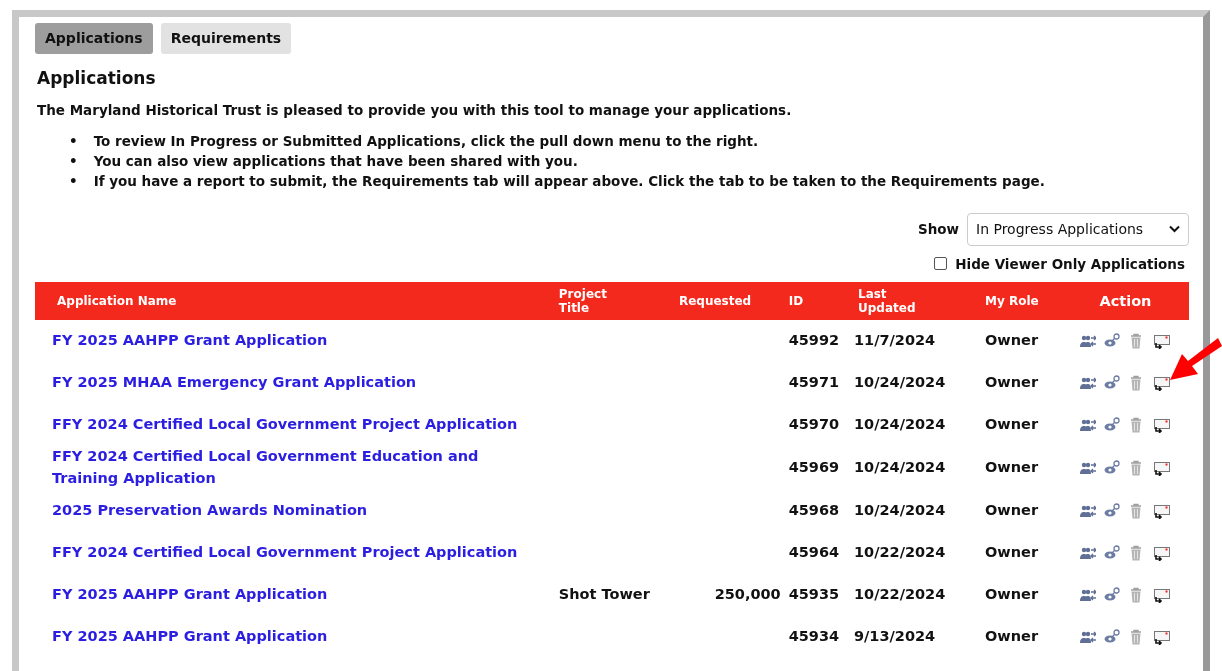  Describe the element at coordinates (814, 466) in the screenshot. I see `application-id: 45969` at that location.